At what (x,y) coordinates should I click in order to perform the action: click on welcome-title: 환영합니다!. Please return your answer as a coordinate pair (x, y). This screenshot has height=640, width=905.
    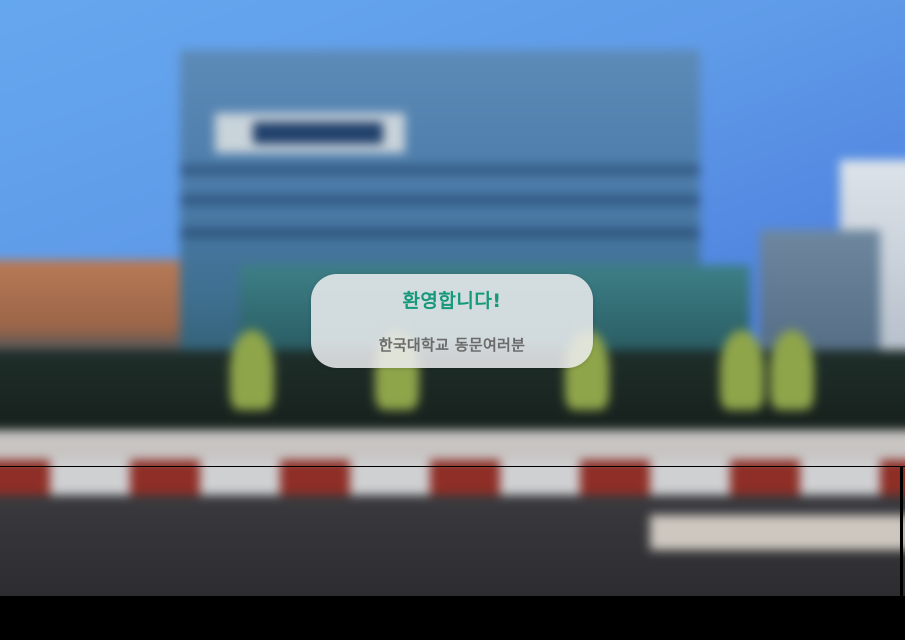
    Looking at the image, I should click on (452, 301).